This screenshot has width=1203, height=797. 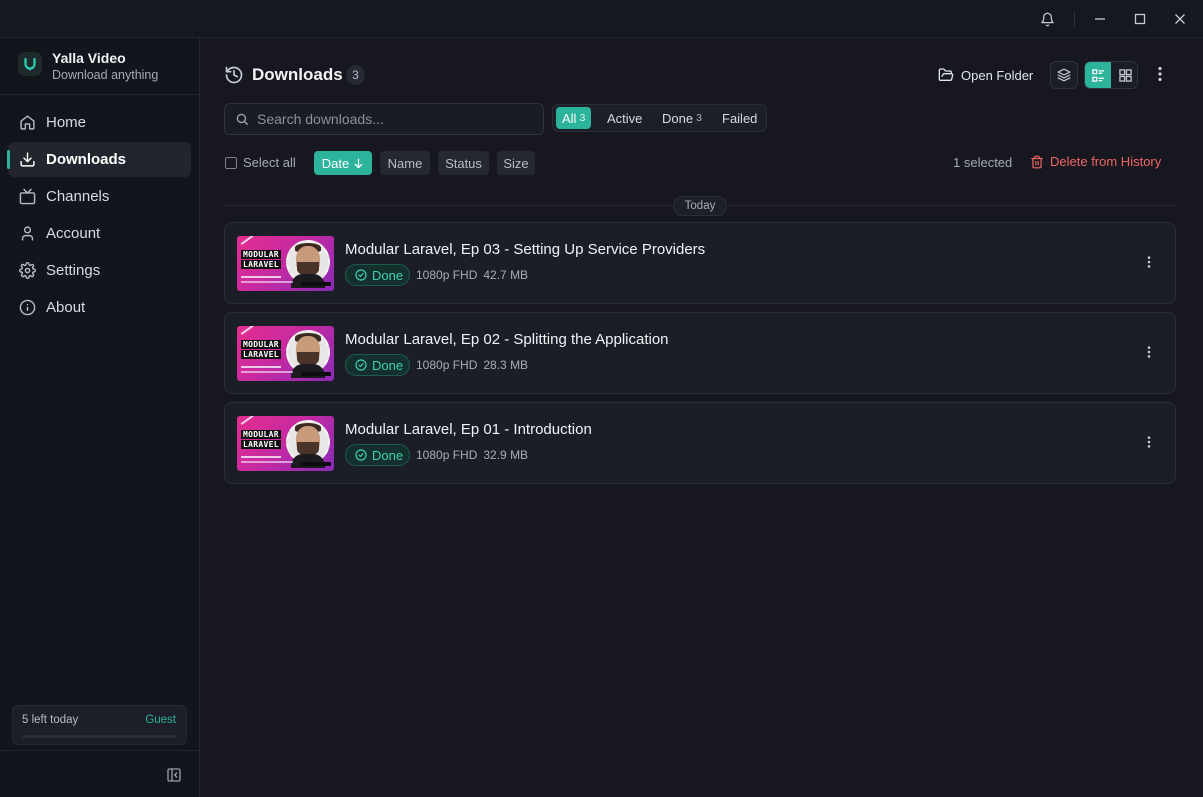 I want to click on delete-label: Delete from History, so click(x=1106, y=161).